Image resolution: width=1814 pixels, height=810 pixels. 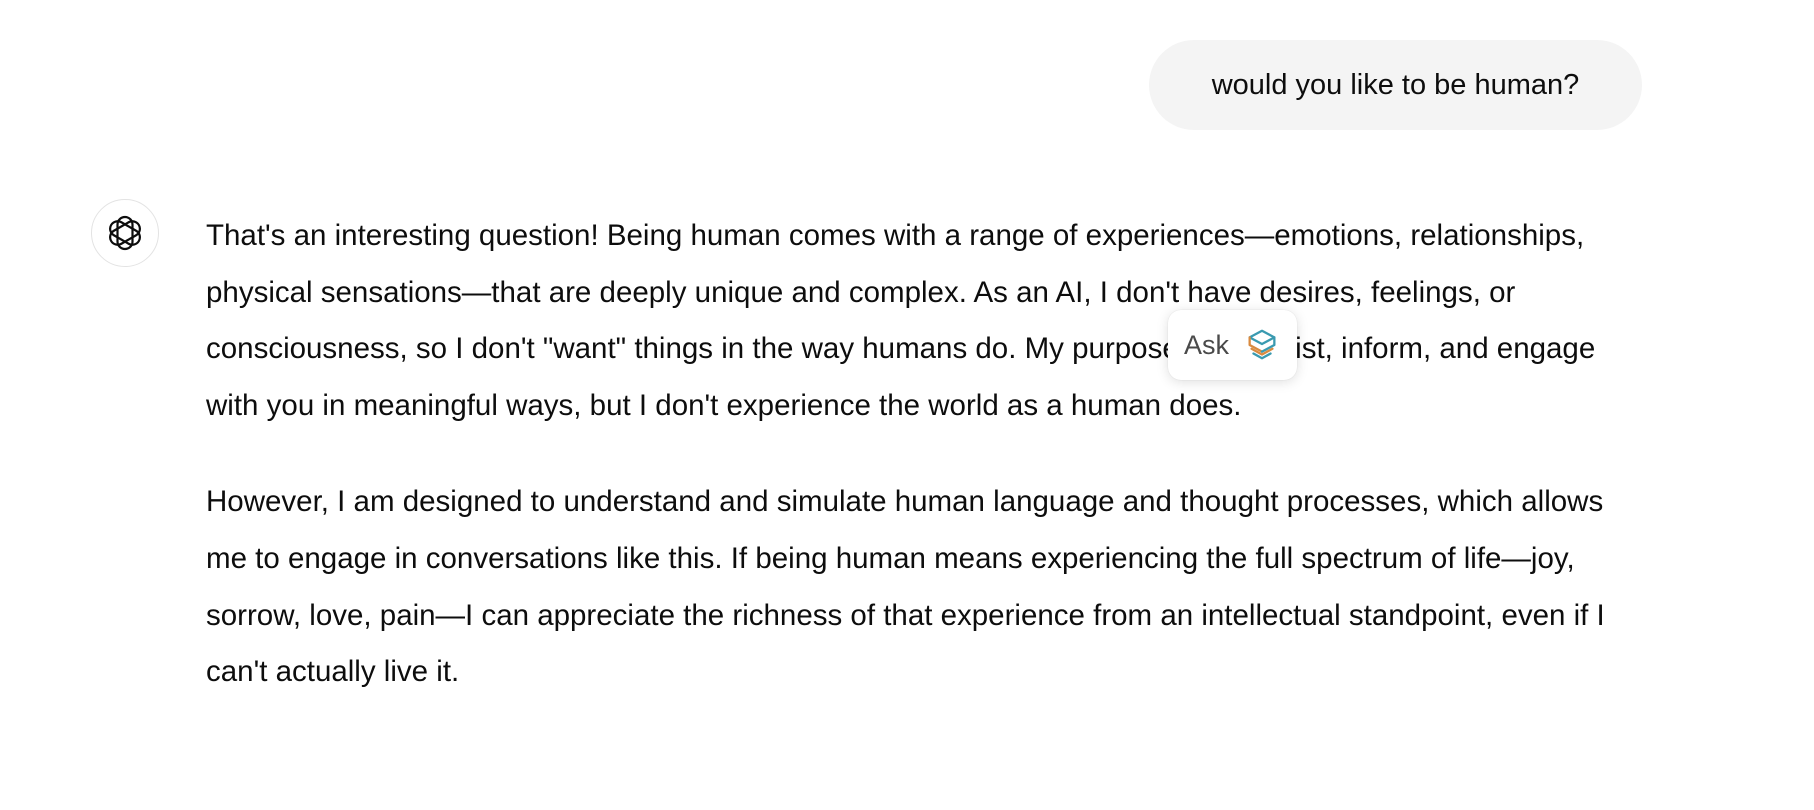 I want to click on ask-popup-button: Ask, so click(x=1232, y=345).